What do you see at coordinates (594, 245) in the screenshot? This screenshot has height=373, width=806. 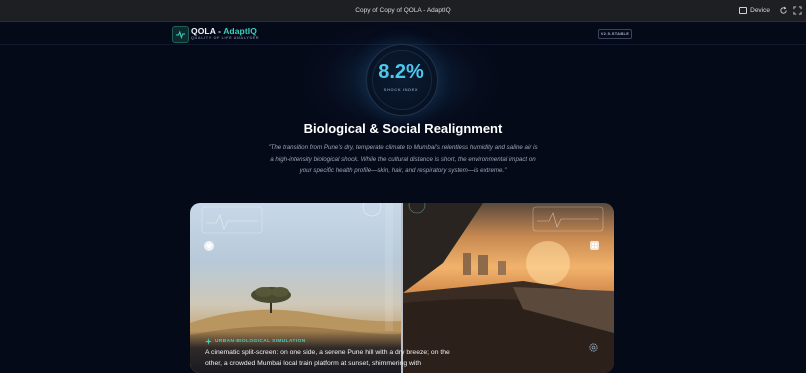 I see `gallery-icon` at bounding box center [594, 245].